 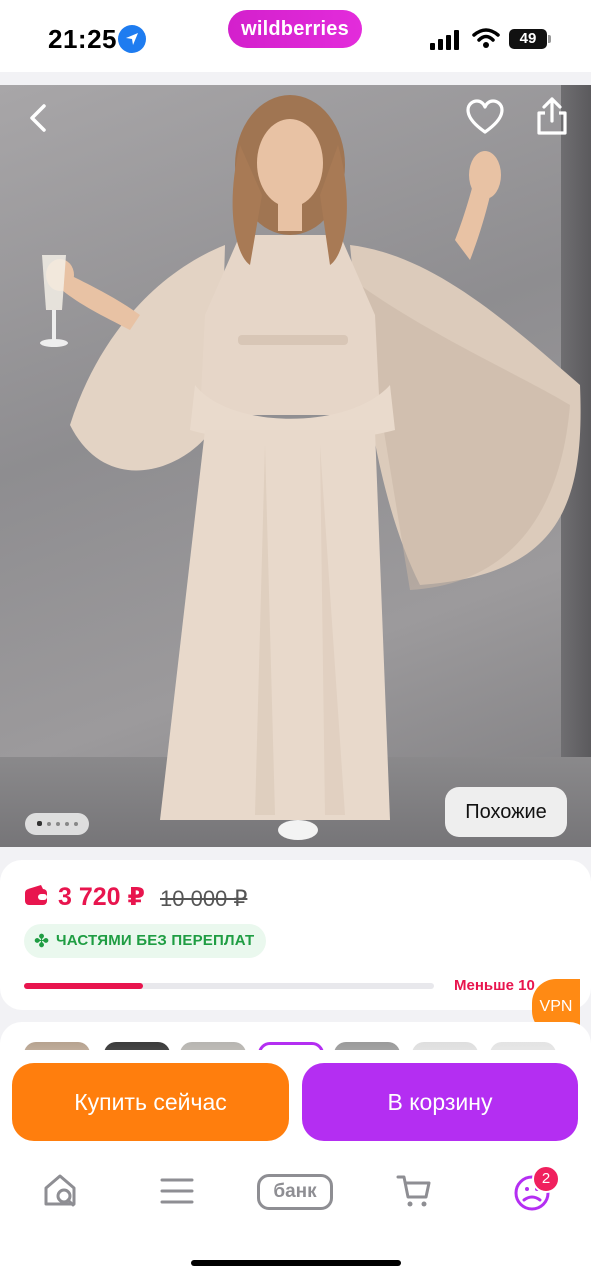 I want to click on cart-icon, so click(x=414, y=1191).